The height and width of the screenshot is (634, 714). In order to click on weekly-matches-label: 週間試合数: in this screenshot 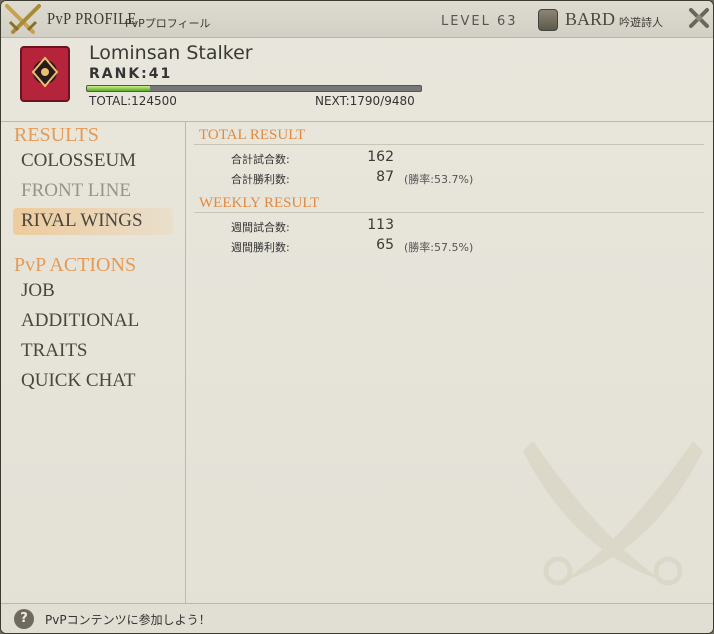, I will do `click(260, 227)`.